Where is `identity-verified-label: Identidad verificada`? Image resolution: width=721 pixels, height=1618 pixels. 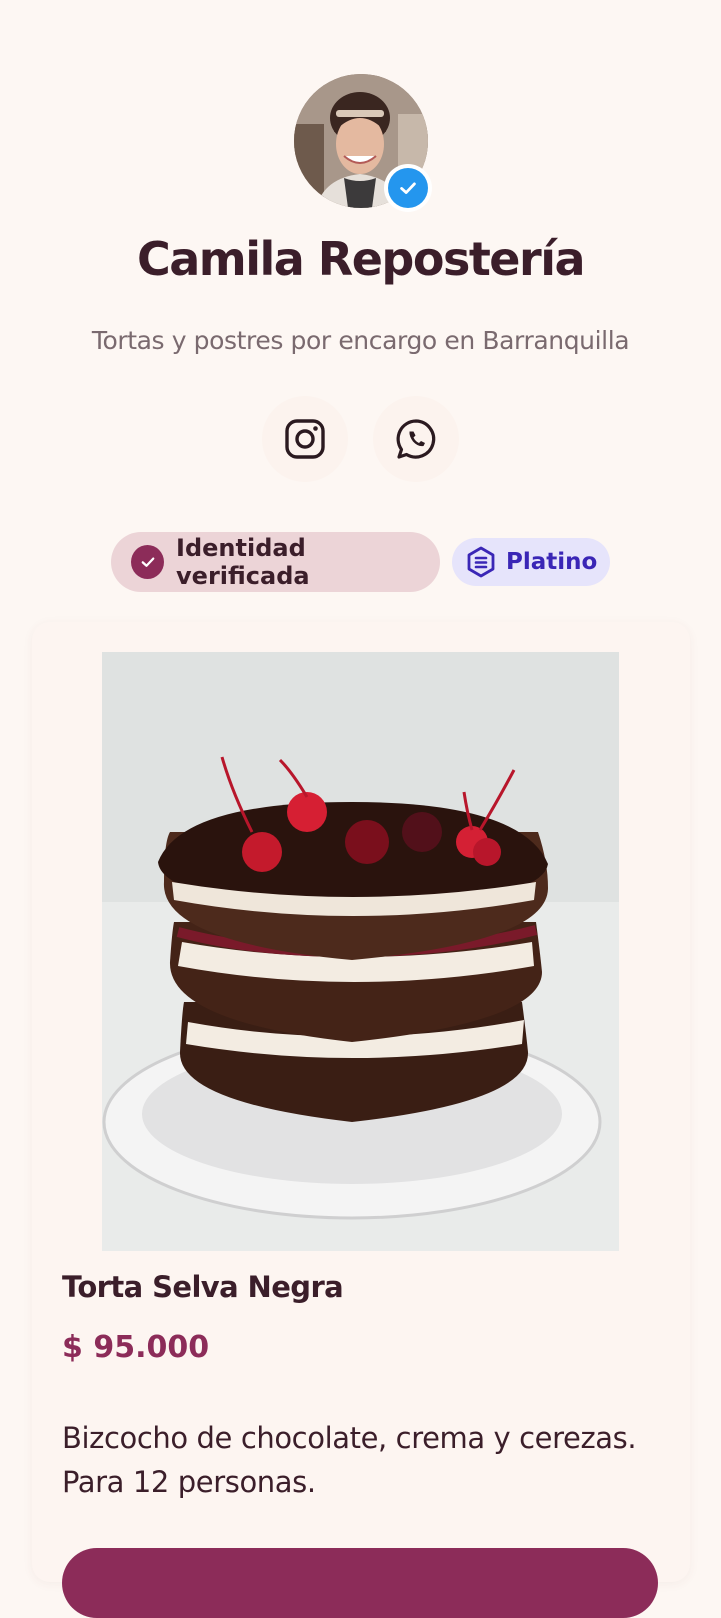
identity-verified-label: Identidad verificada is located at coordinates (243, 562).